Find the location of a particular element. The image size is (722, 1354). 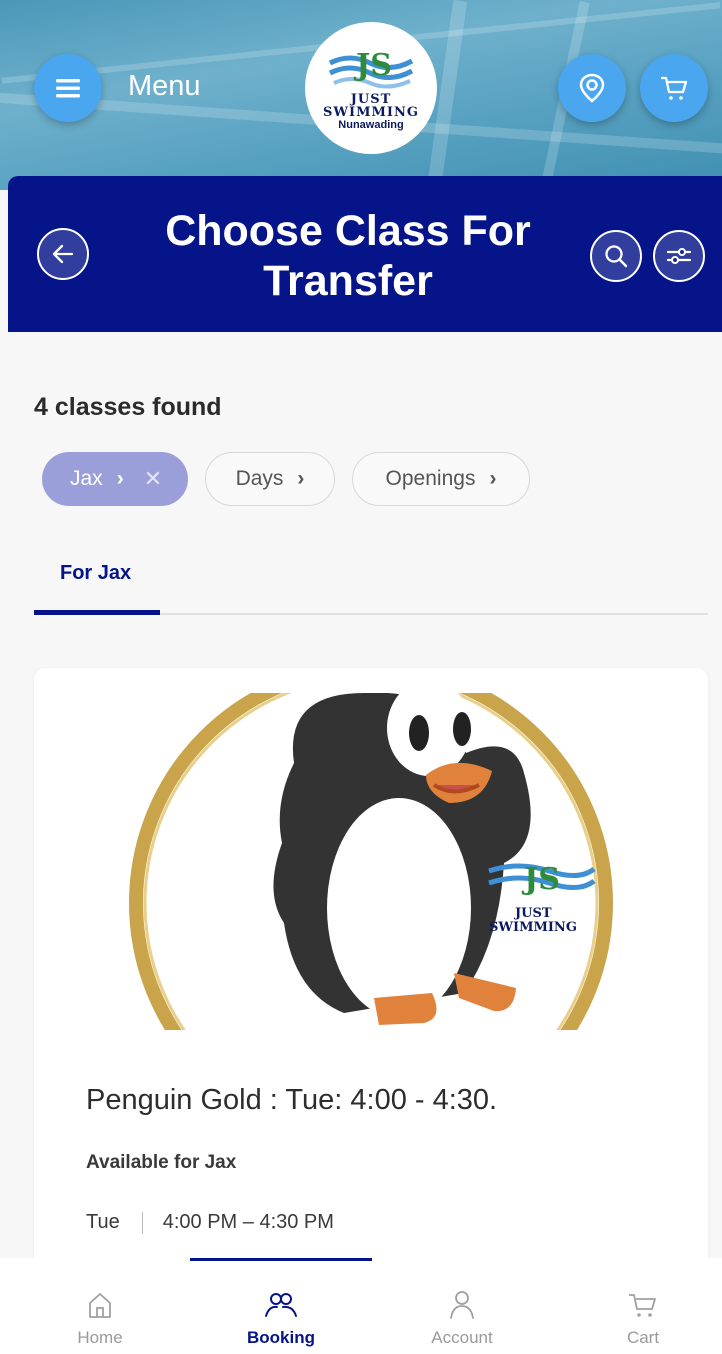

filter-chip-openings: Openings › is located at coordinates (441, 479).